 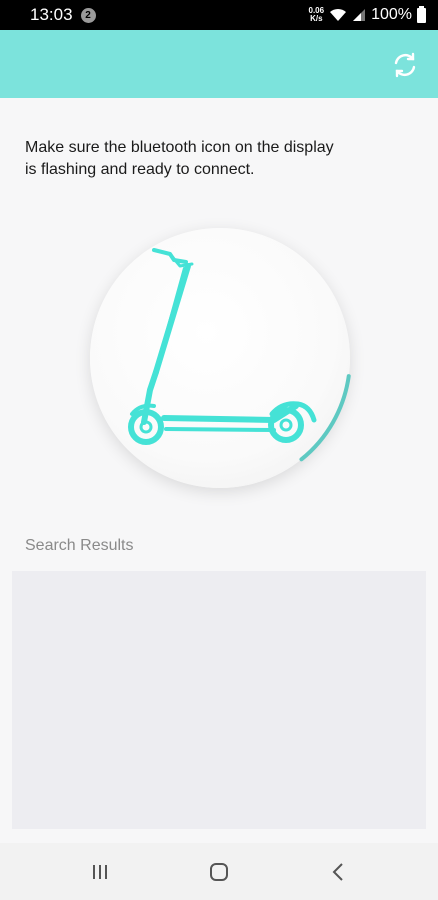 I want to click on refresh-icon, so click(x=405, y=65).